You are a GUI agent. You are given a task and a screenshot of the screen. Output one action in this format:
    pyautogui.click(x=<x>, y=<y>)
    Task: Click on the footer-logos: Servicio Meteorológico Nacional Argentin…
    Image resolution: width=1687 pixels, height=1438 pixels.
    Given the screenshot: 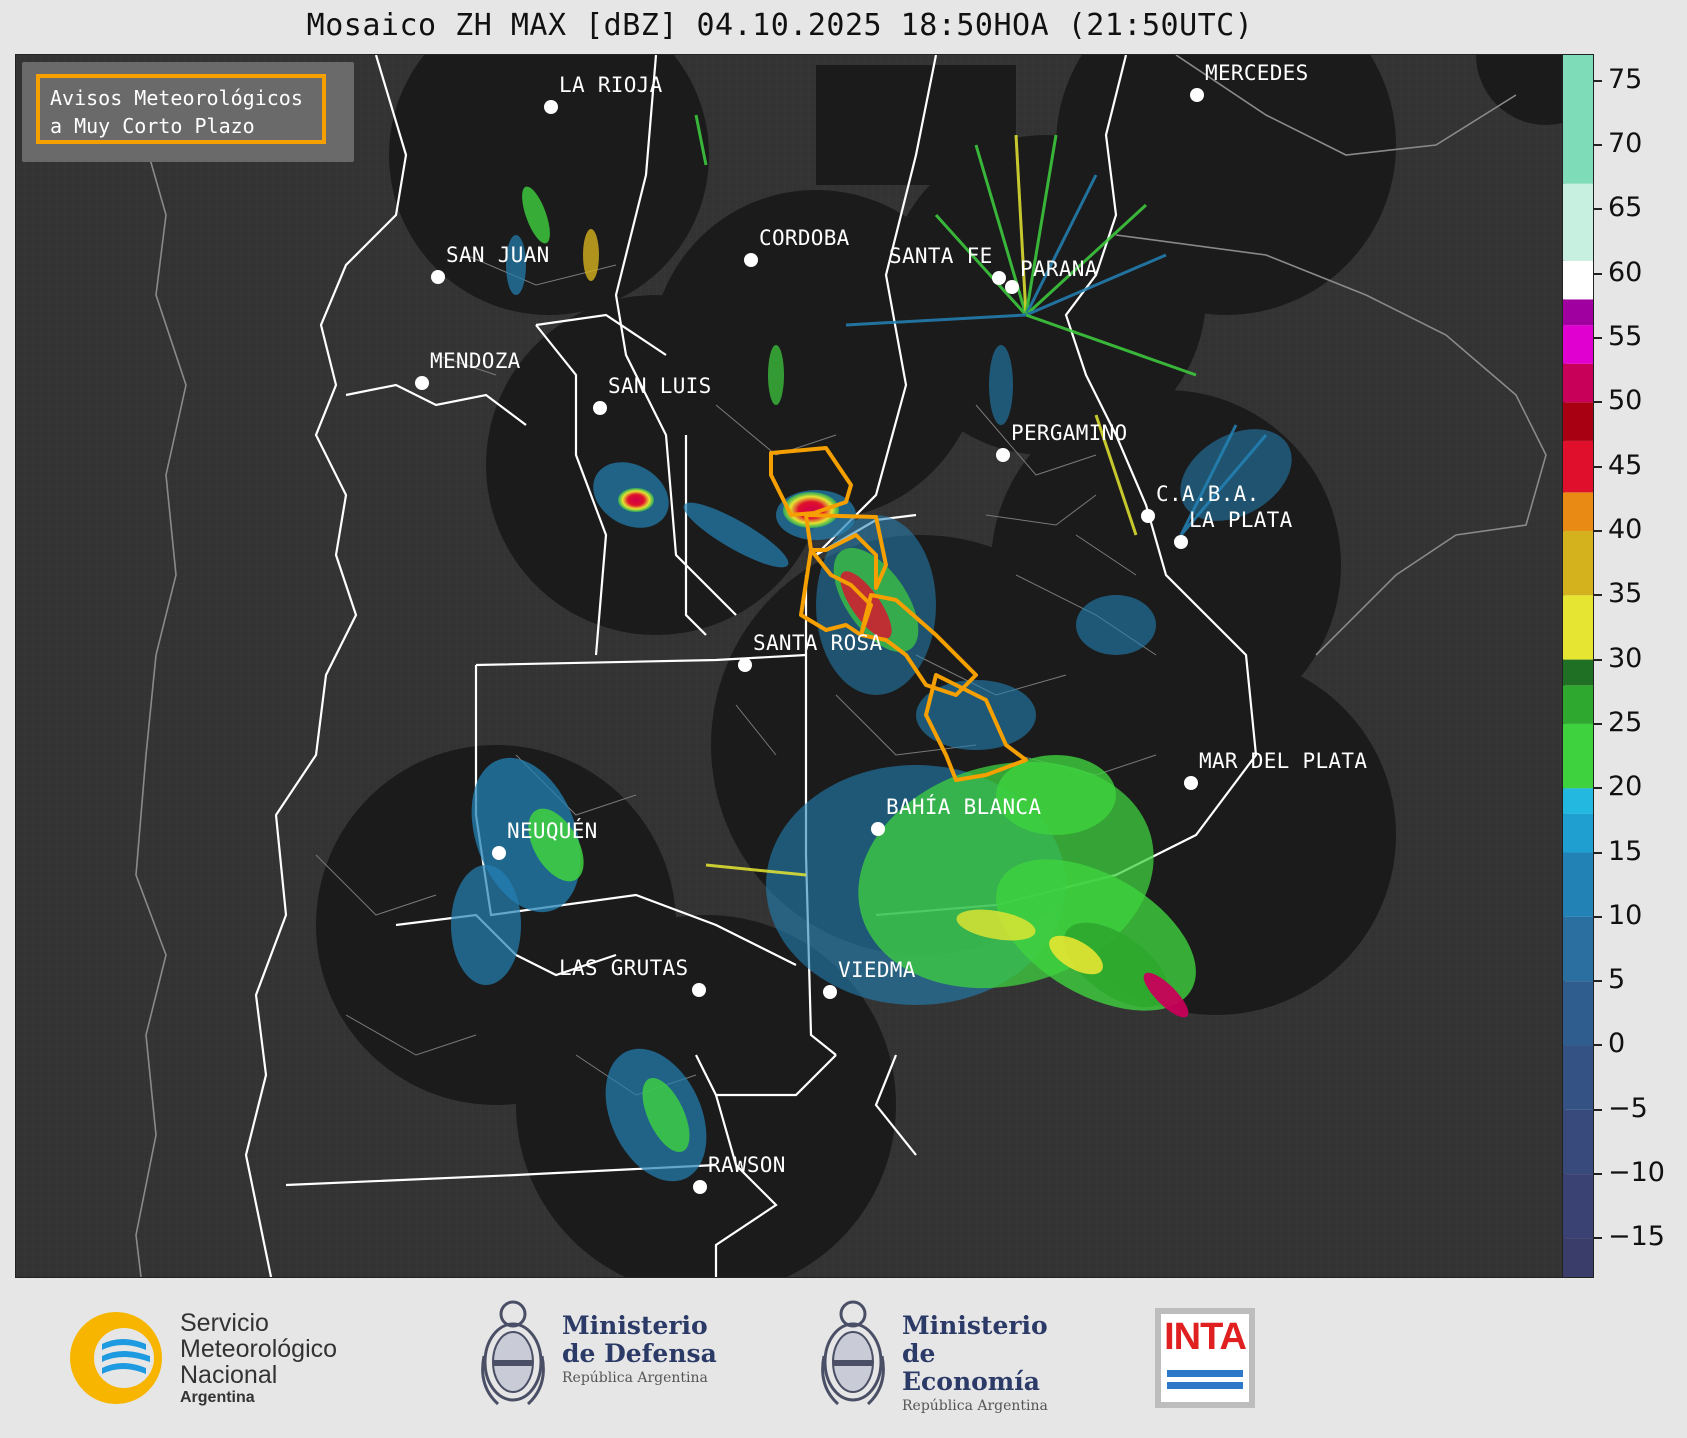 What is the action you would take?
    pyautogui.click(x=843, y=1359)
    